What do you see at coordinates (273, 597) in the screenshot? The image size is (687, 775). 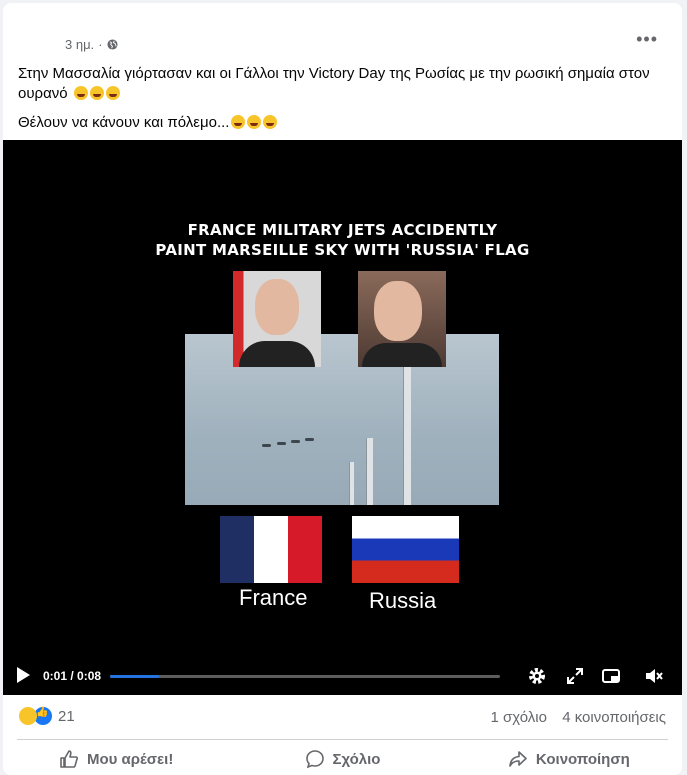 I see `france-label: France` at bounding box center [273, 597].